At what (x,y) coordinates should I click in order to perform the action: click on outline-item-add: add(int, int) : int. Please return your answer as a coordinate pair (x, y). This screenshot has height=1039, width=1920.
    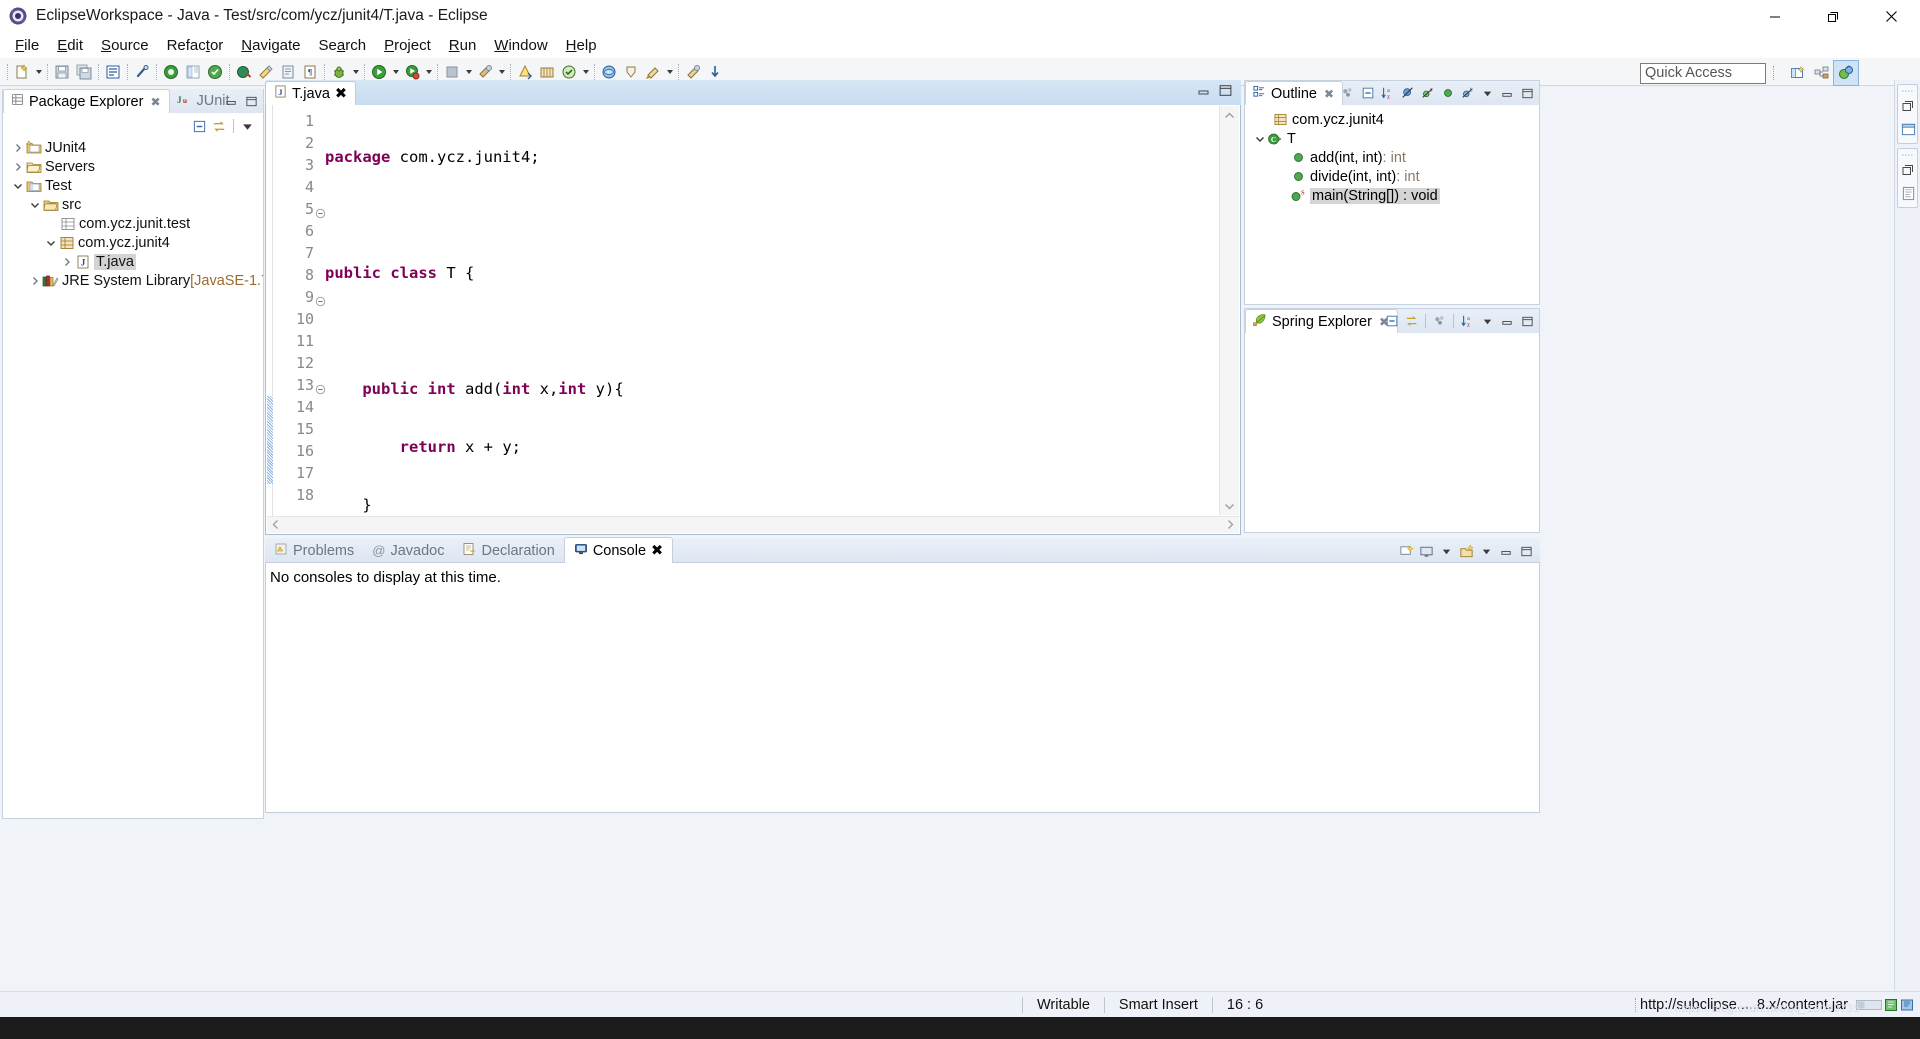
    Looking at the image, I should click on (1392, 157).